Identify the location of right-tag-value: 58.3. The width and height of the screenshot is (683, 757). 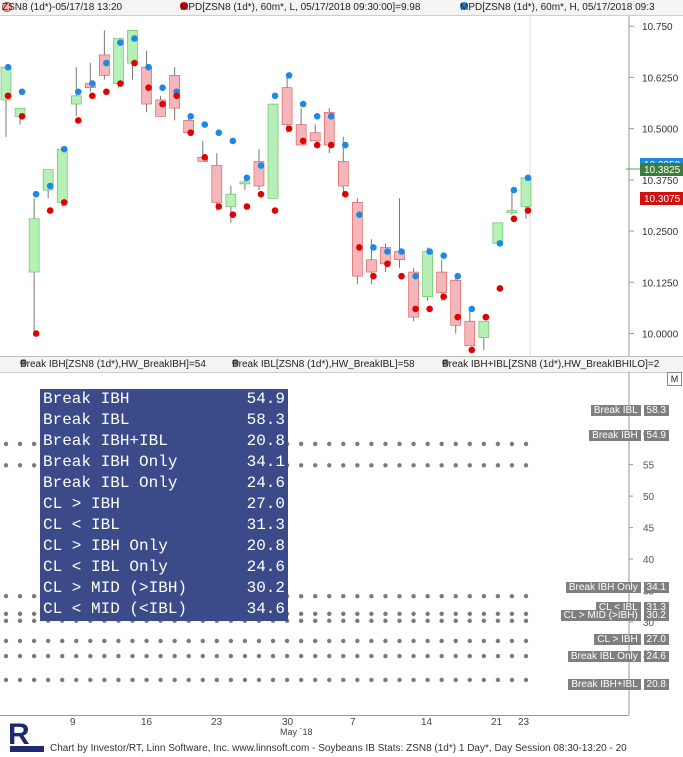
(656, 410).